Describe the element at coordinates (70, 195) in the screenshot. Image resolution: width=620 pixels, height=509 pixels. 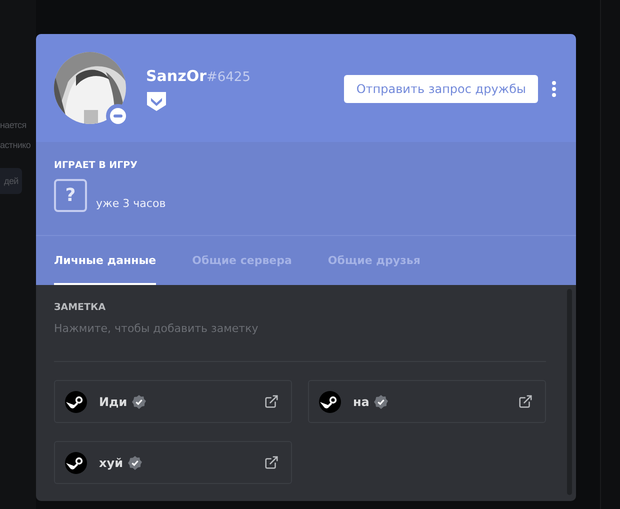
I see `game-icon: ?` at that location.